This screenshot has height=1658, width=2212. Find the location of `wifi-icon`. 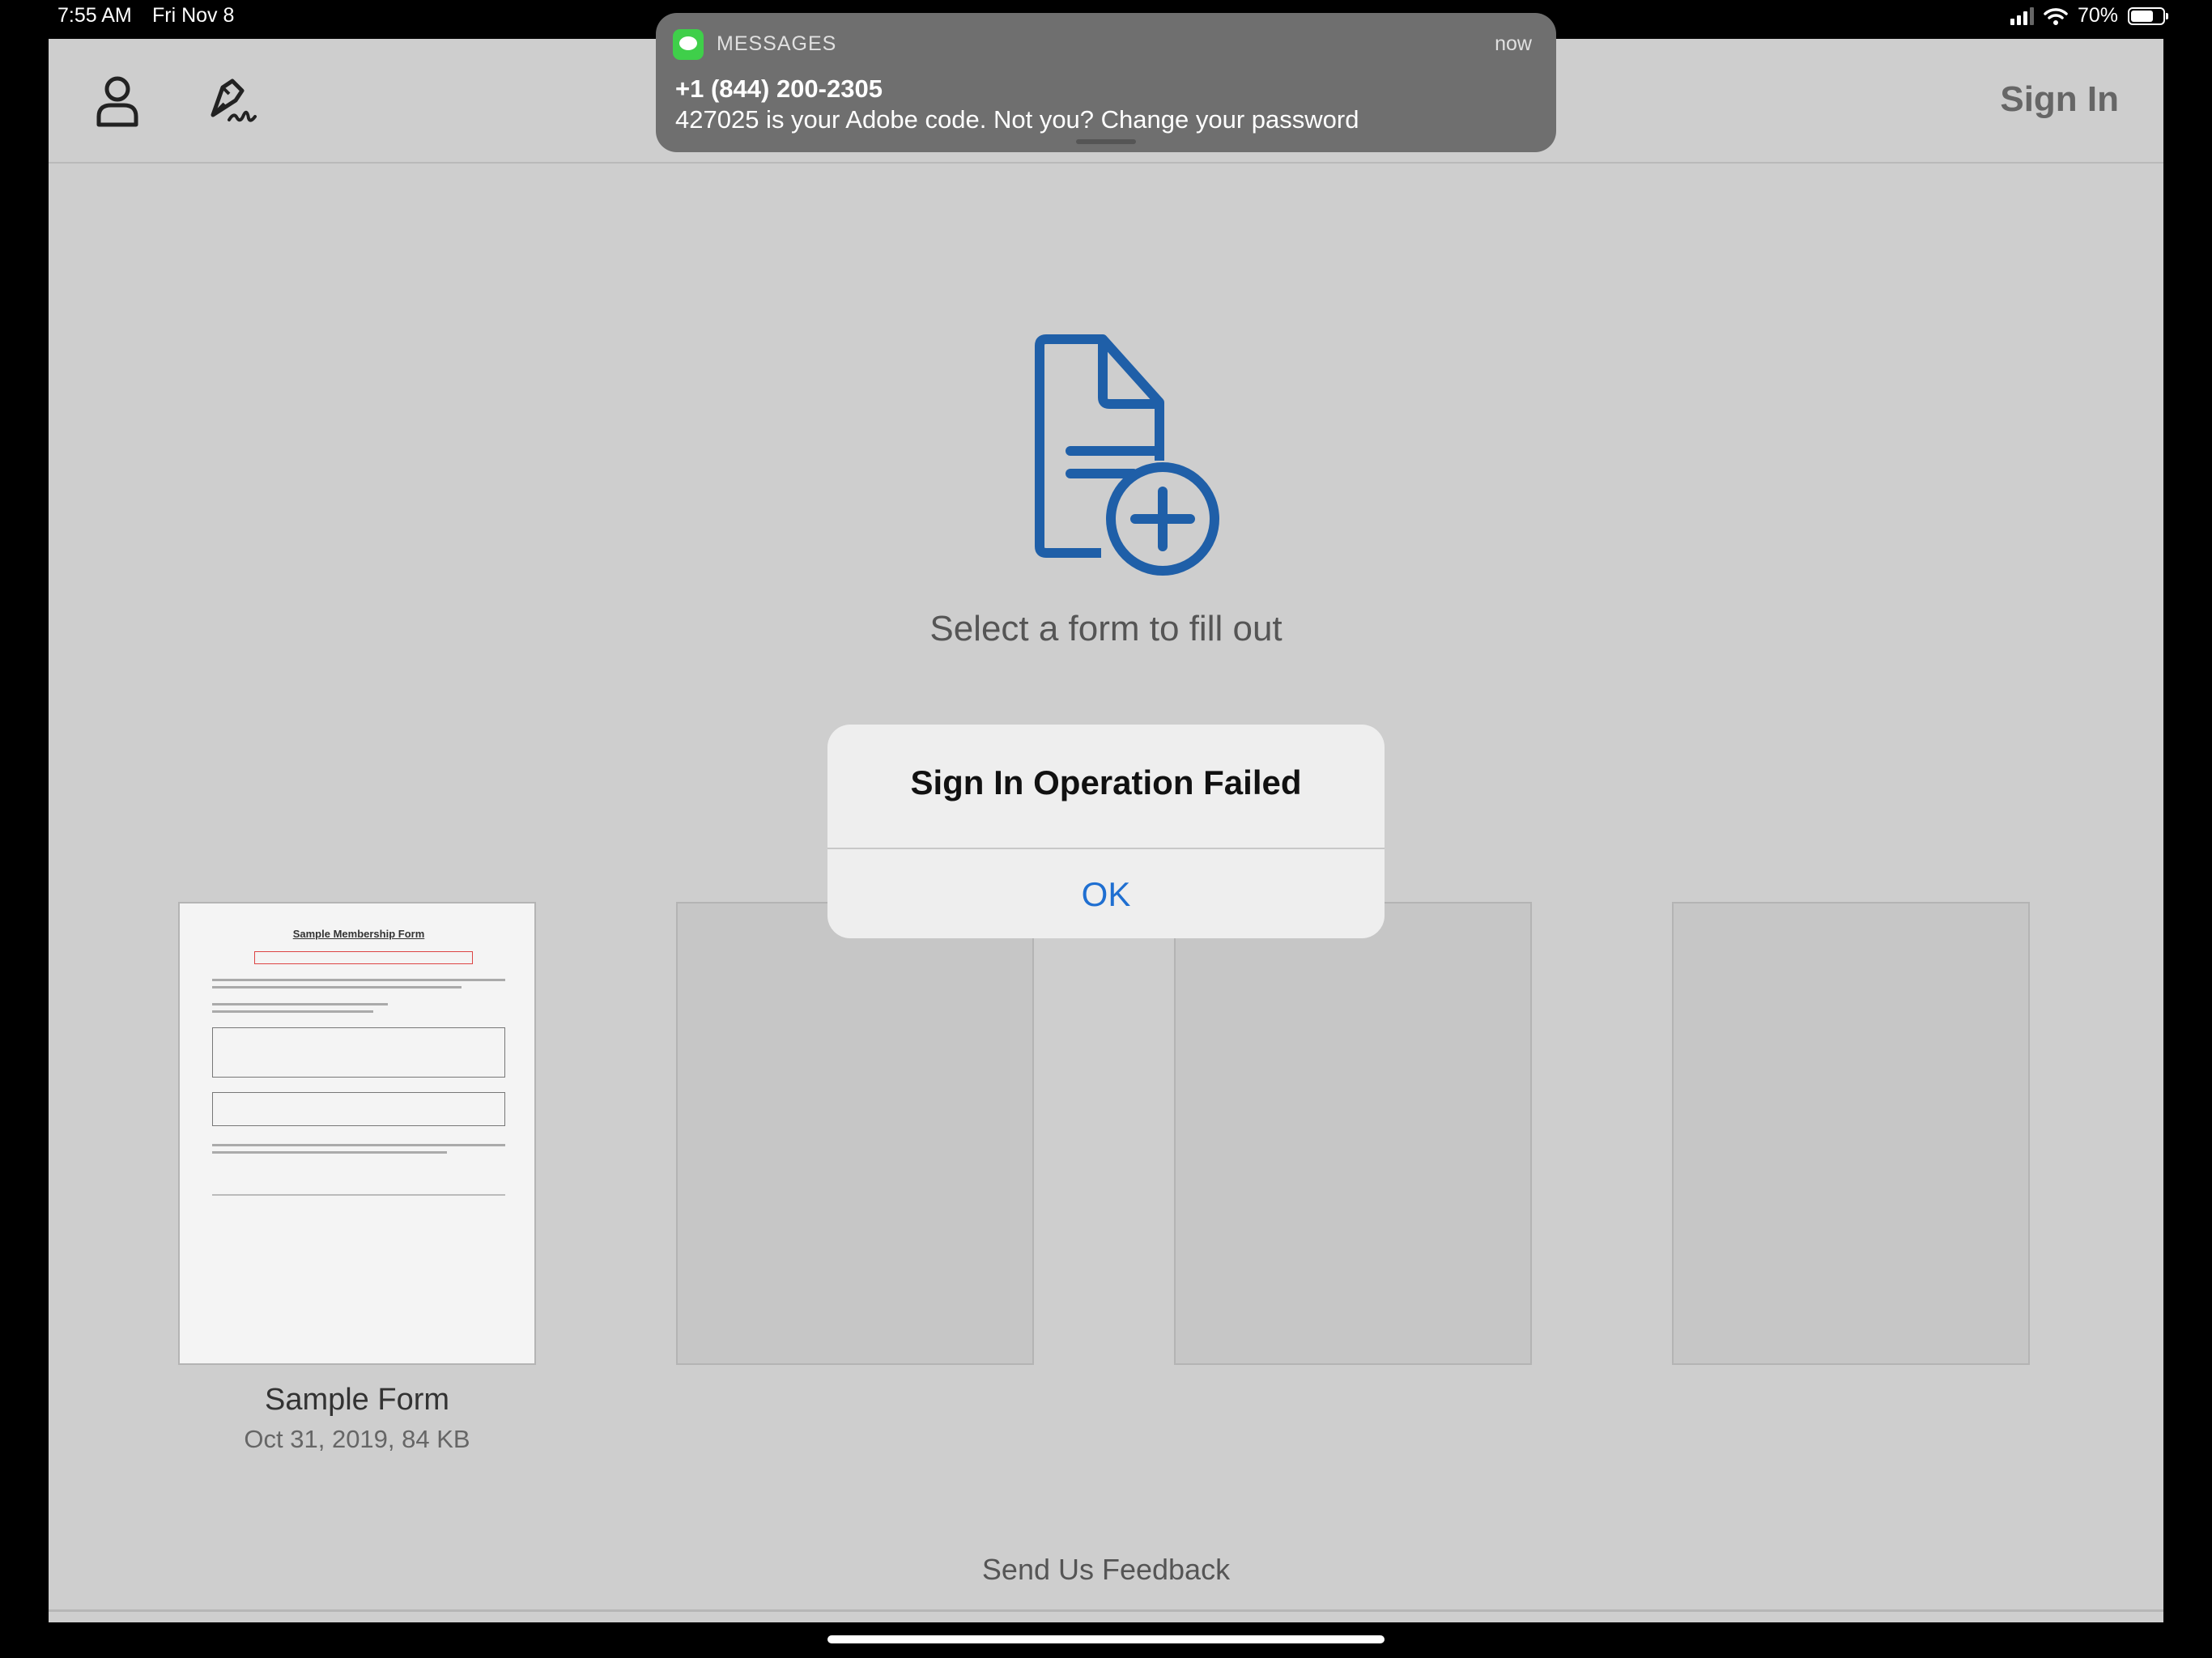

wifi-icon is located at coordinates (2056, 16).